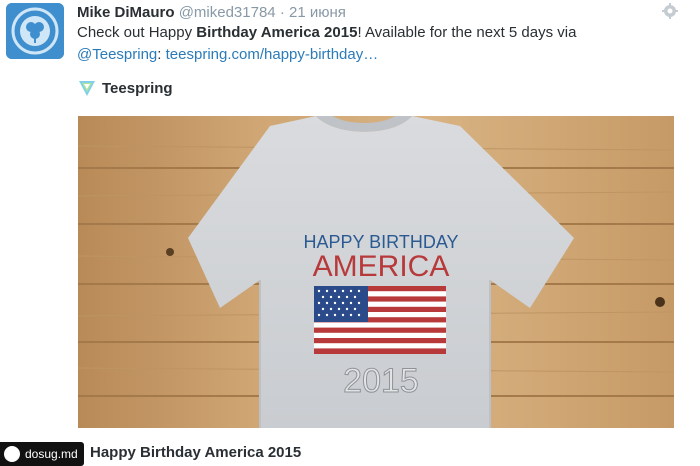 The image size is (700, 466). What do you see at coordinates (381, 381) in the screenshot?
I see `shirt-text-year: 2015` at bounding box center [381, 381].